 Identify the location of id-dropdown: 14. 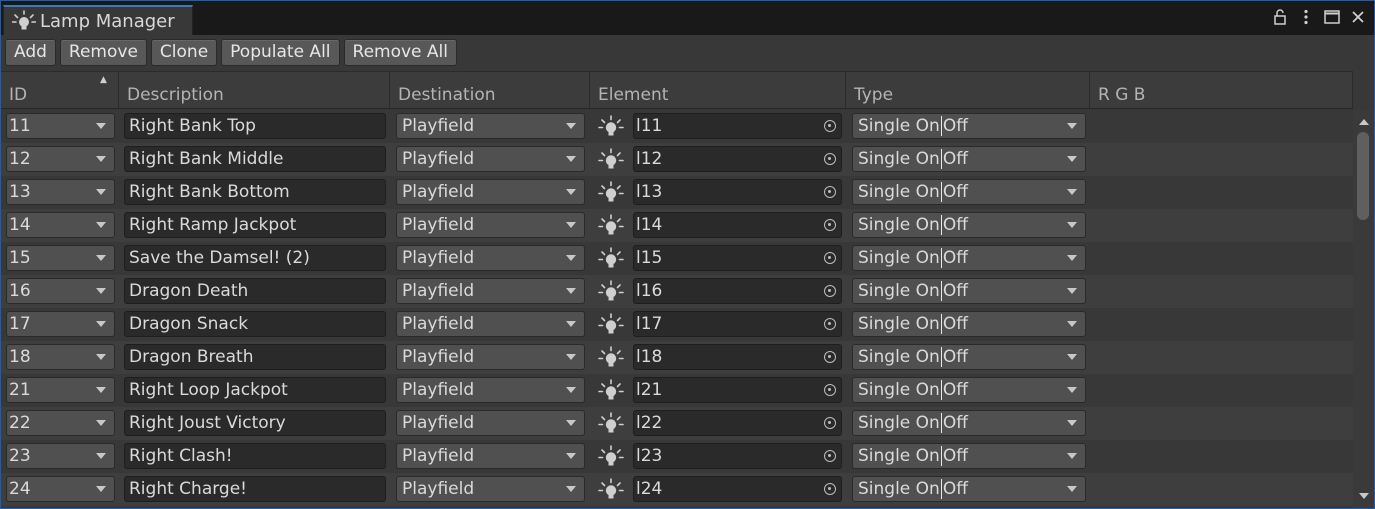
(60, 225).